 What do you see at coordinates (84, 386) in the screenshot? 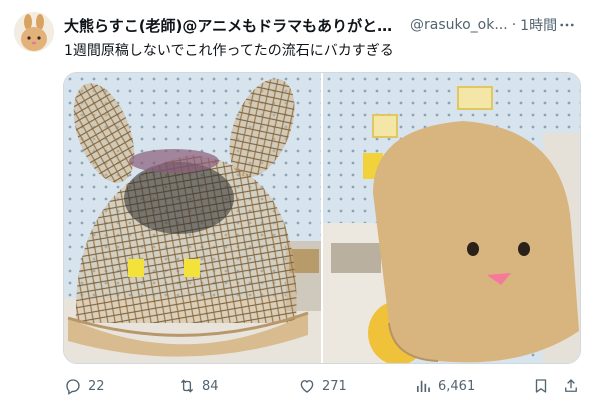
I see `reply-button: 22` at bounding box center [84, 386].